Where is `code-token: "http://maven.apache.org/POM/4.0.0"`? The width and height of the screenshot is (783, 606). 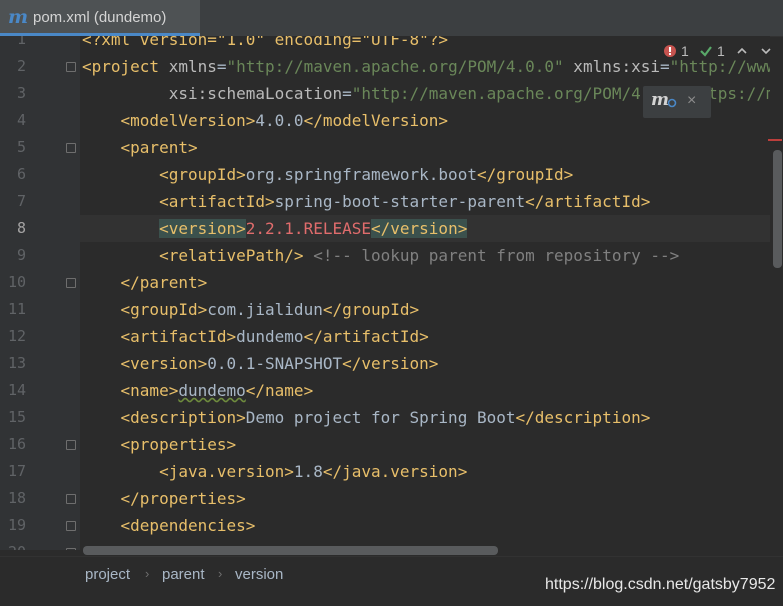
code-token: "http://maven.apache.org/POM/4.0.0" is located at coordinates (395, 66).